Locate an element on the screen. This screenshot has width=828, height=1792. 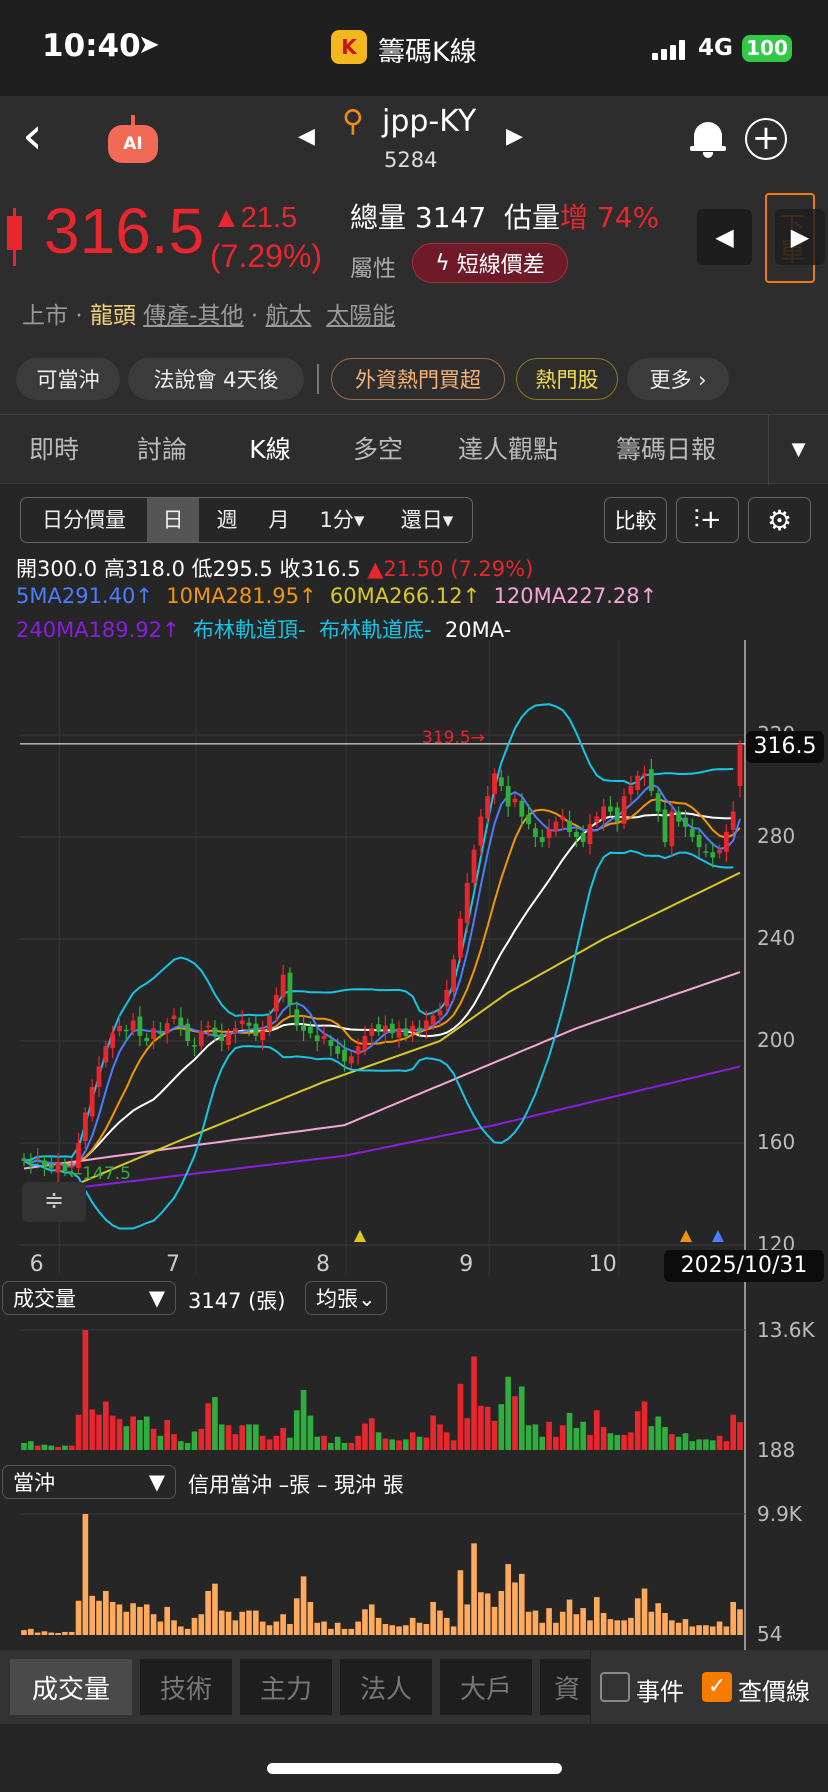
search-icon: ⚲ is located at coordinates (353, 121).